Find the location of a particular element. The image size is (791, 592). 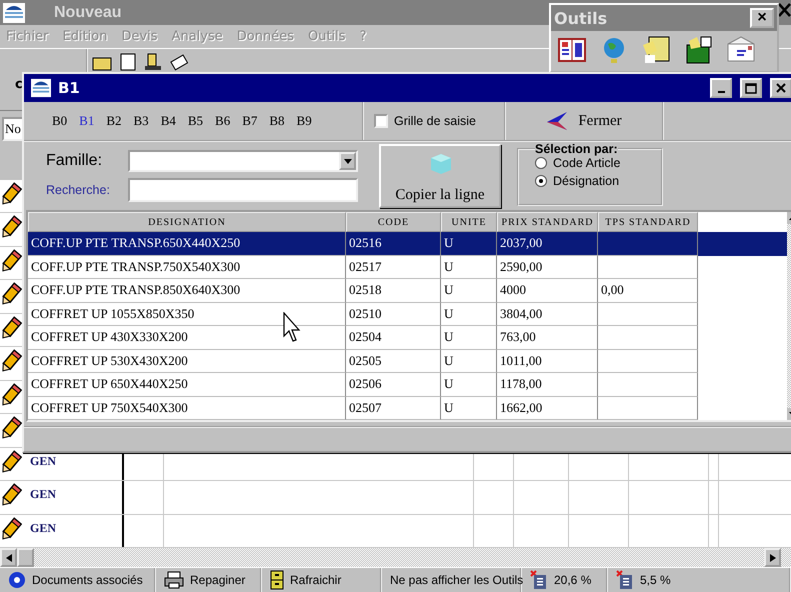

table-cell: 763,00 is located at coordinates (518, 336).